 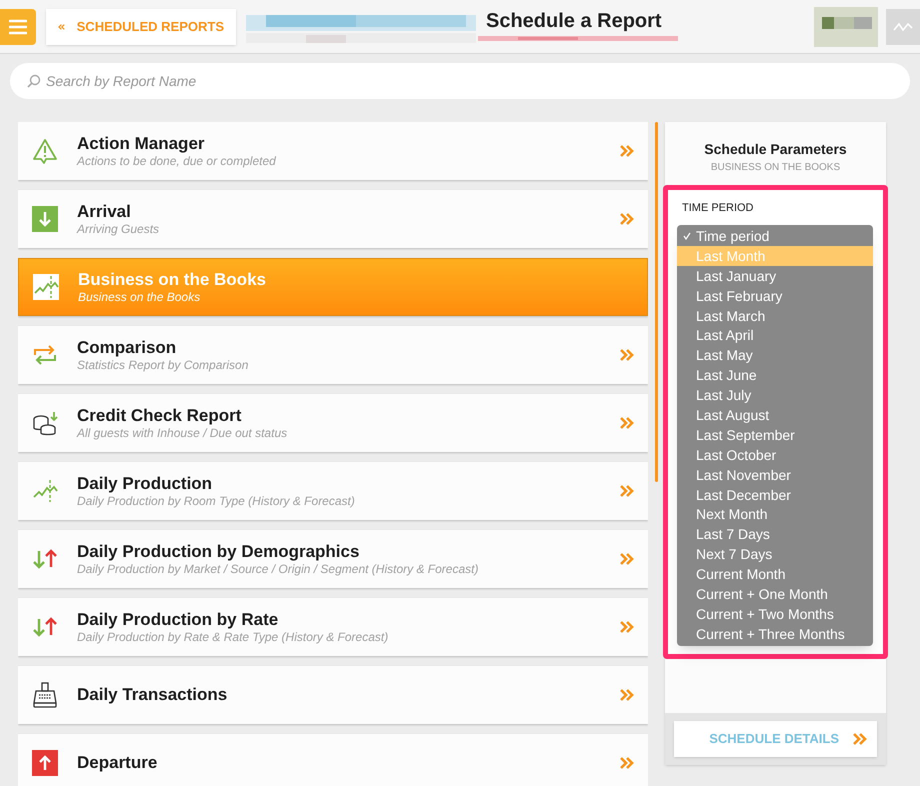 I want to click on coins-icon, so click(x=45, y=423).